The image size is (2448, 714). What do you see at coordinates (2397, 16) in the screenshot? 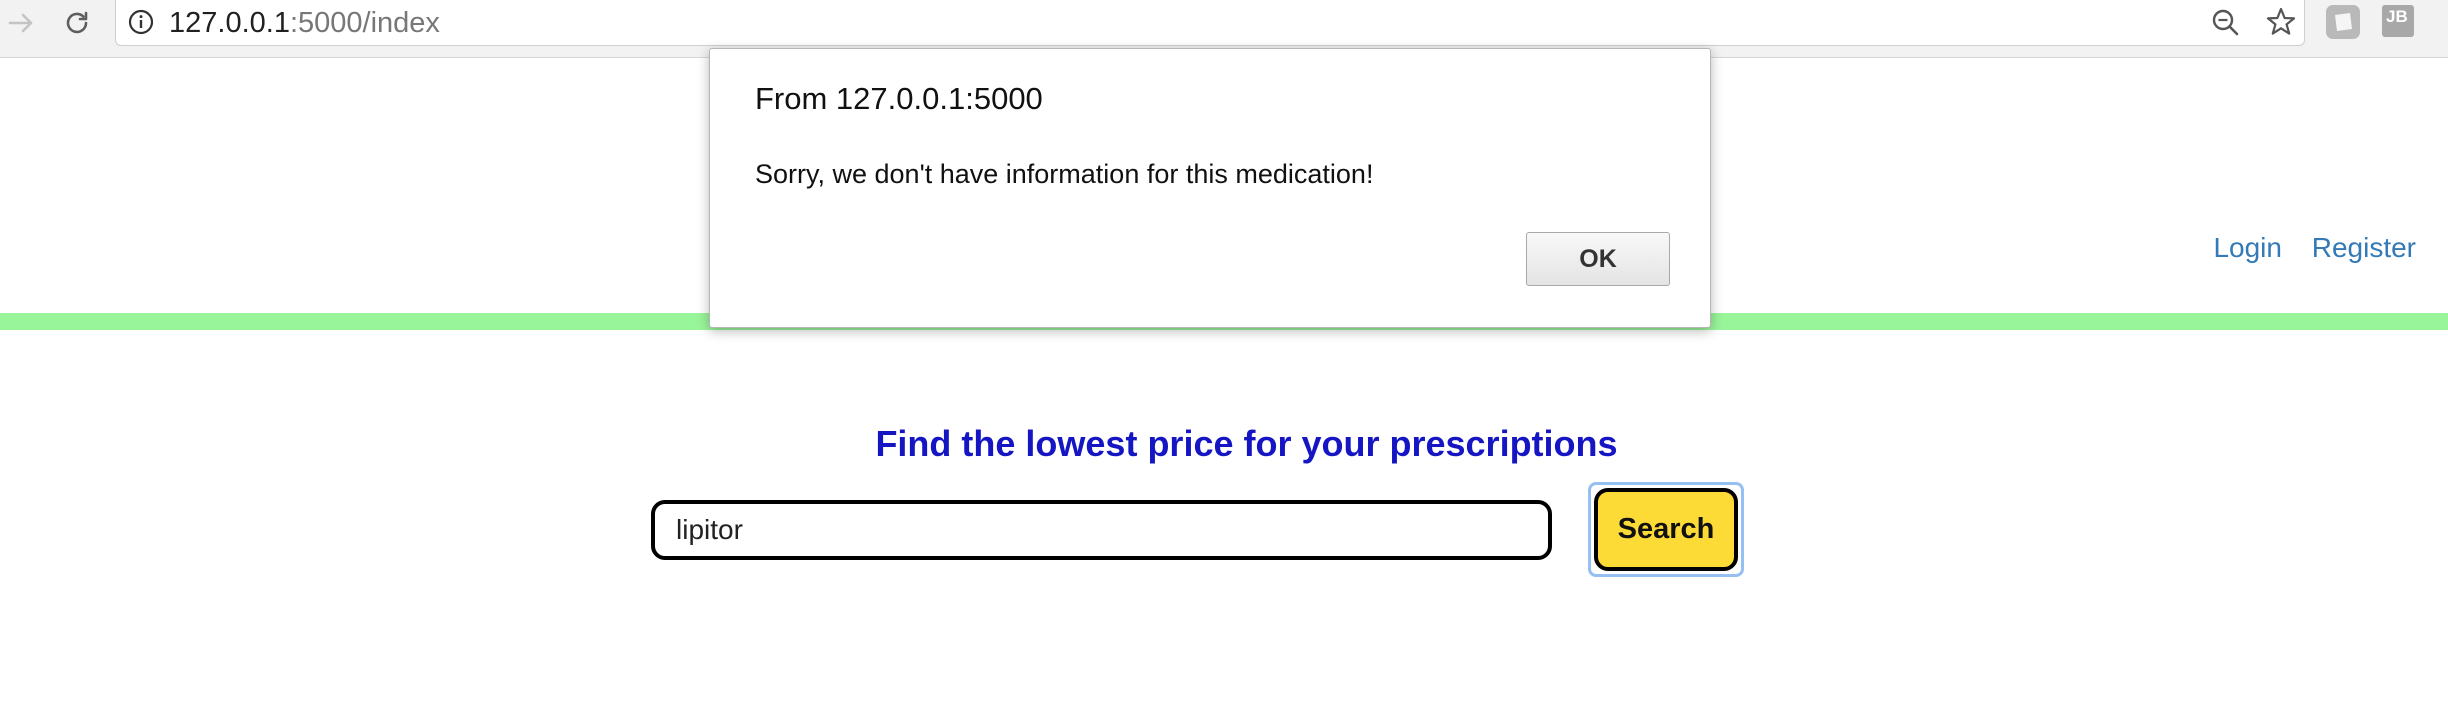
I see `extension-label: JB` at bounding box center [2397, 16].